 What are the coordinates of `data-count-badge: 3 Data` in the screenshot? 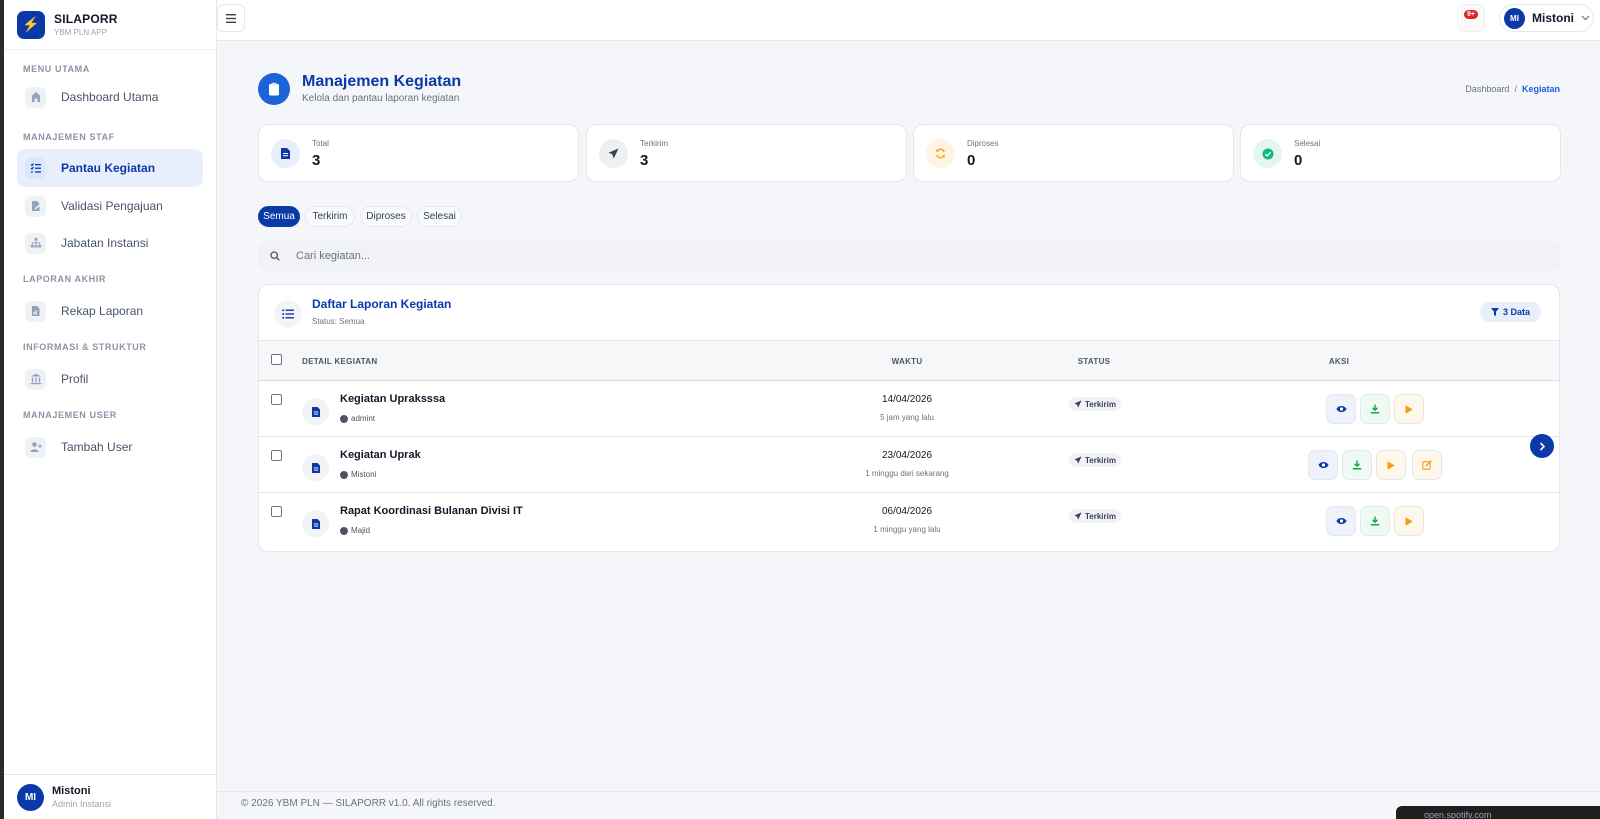 It's located at (1510, 312).